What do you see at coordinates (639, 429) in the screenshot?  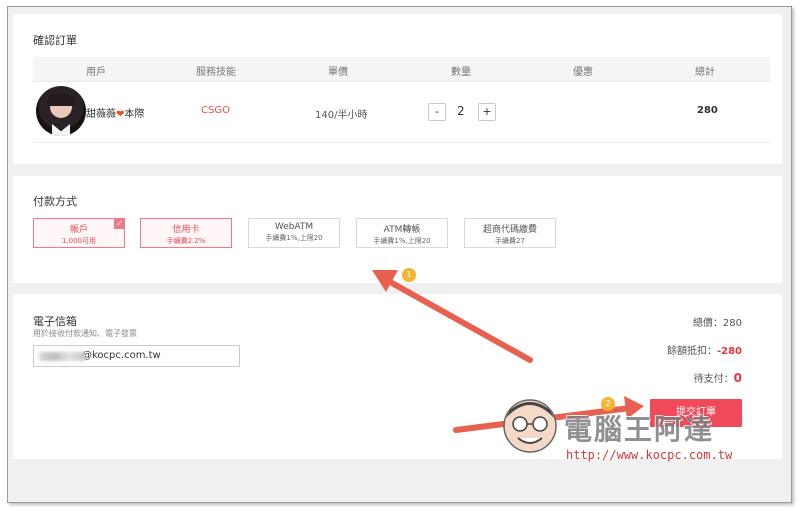 I see `watermark-text: 電腦王阿達` at bounding box center [639, 429].